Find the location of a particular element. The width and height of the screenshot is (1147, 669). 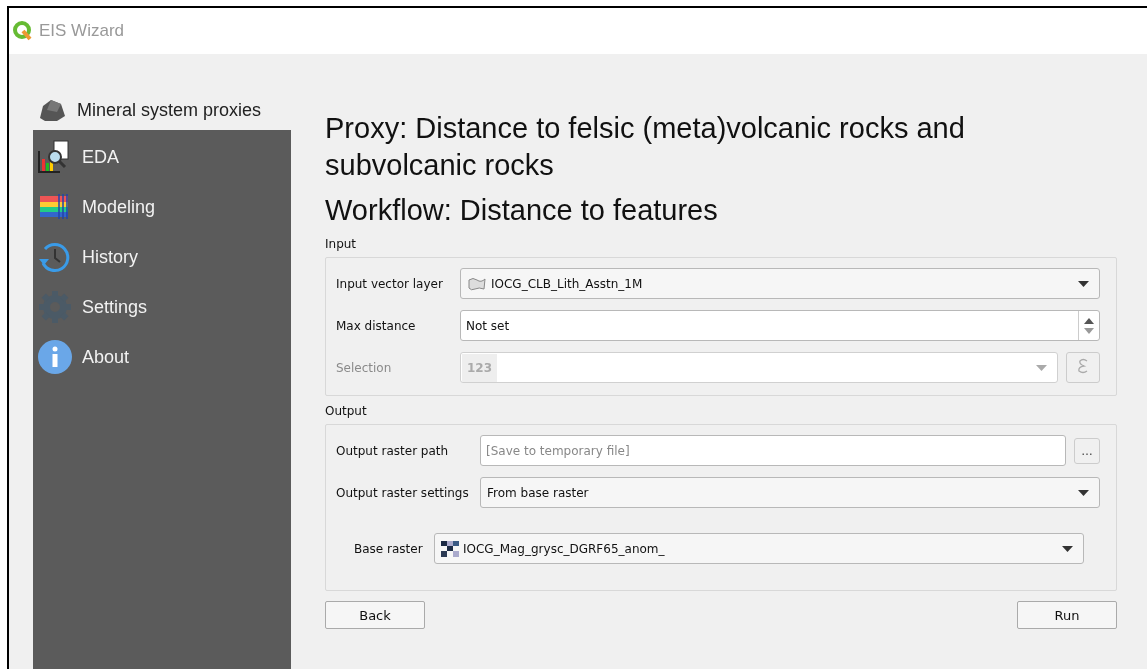

epsilon-icon is located at coordinates (1083, 366).